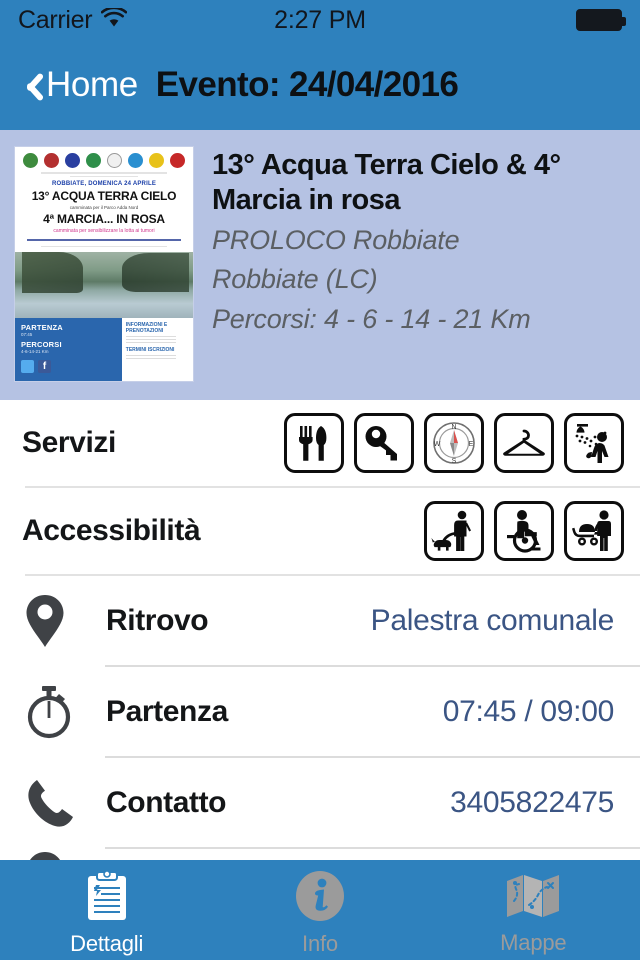 The width and height of the screenshot is (640, 960). I want to click on services-icon-list: N S E W, so click(454, 443).